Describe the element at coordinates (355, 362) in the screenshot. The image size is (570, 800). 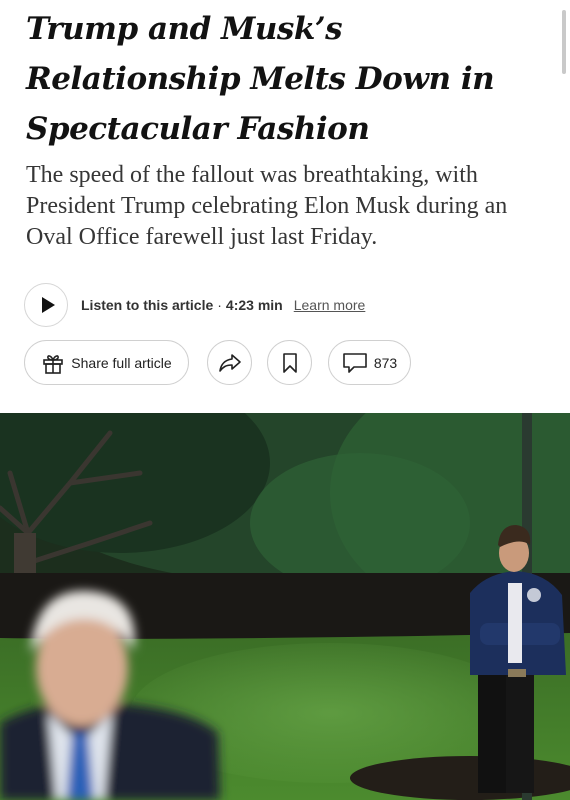
I see `comment-icon` at that location.